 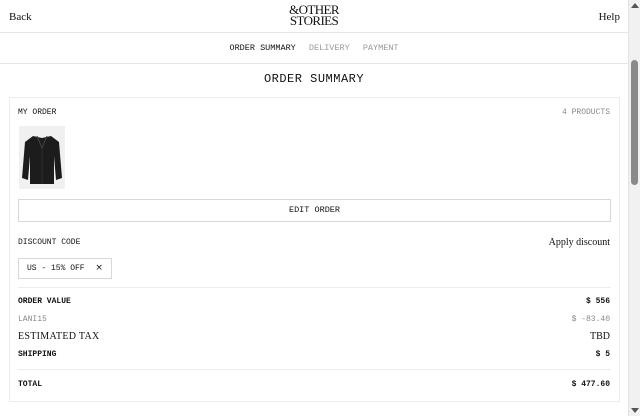 I want to click on step-order-summary: ORDER SUMMARY, so click(x=262, y=48).